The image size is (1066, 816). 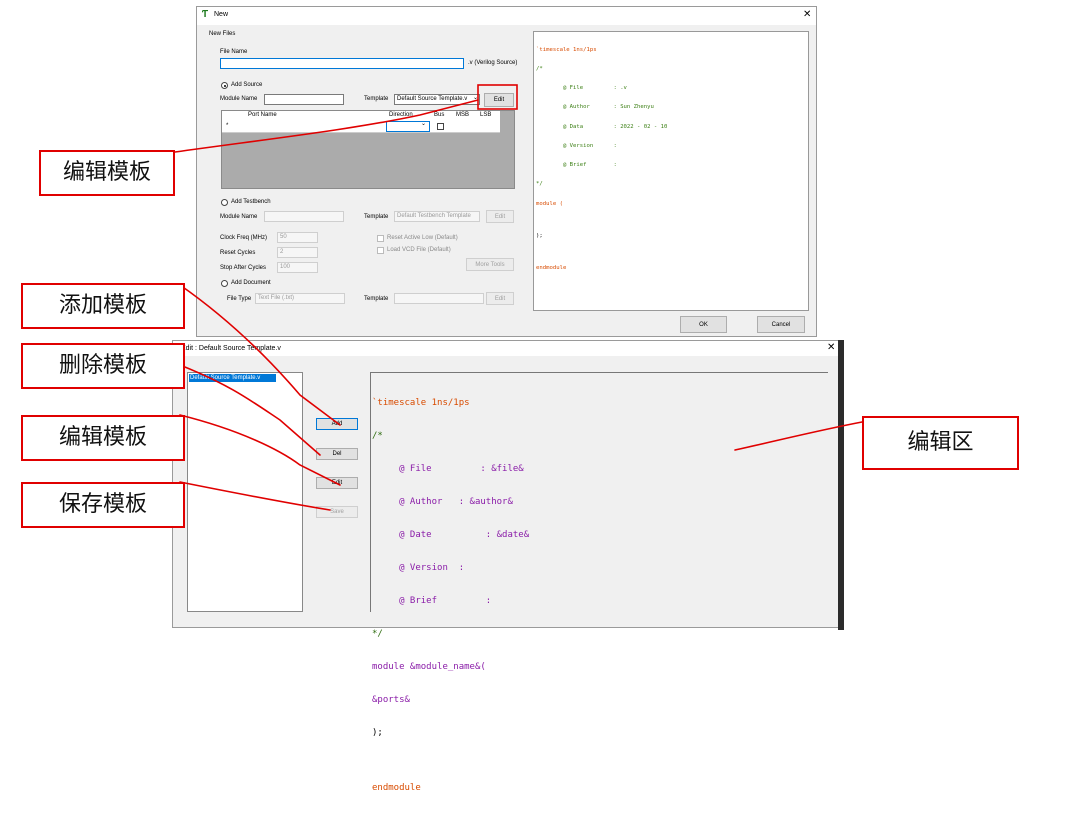 What do you see at coordinates (103, 306) in the screenshot?
I see `callout-add-template: 添加模板` at bounding box center [103, 306].